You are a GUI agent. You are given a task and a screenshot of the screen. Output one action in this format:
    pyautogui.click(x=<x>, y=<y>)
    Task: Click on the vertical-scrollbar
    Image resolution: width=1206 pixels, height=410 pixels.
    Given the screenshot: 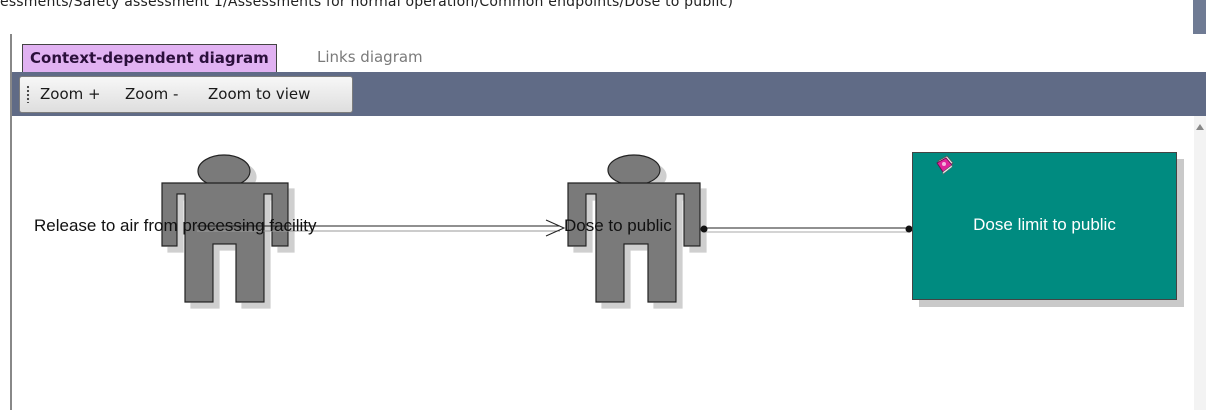 What is the action you would take?
    pyautogui.click(x=1200, y=263)
    